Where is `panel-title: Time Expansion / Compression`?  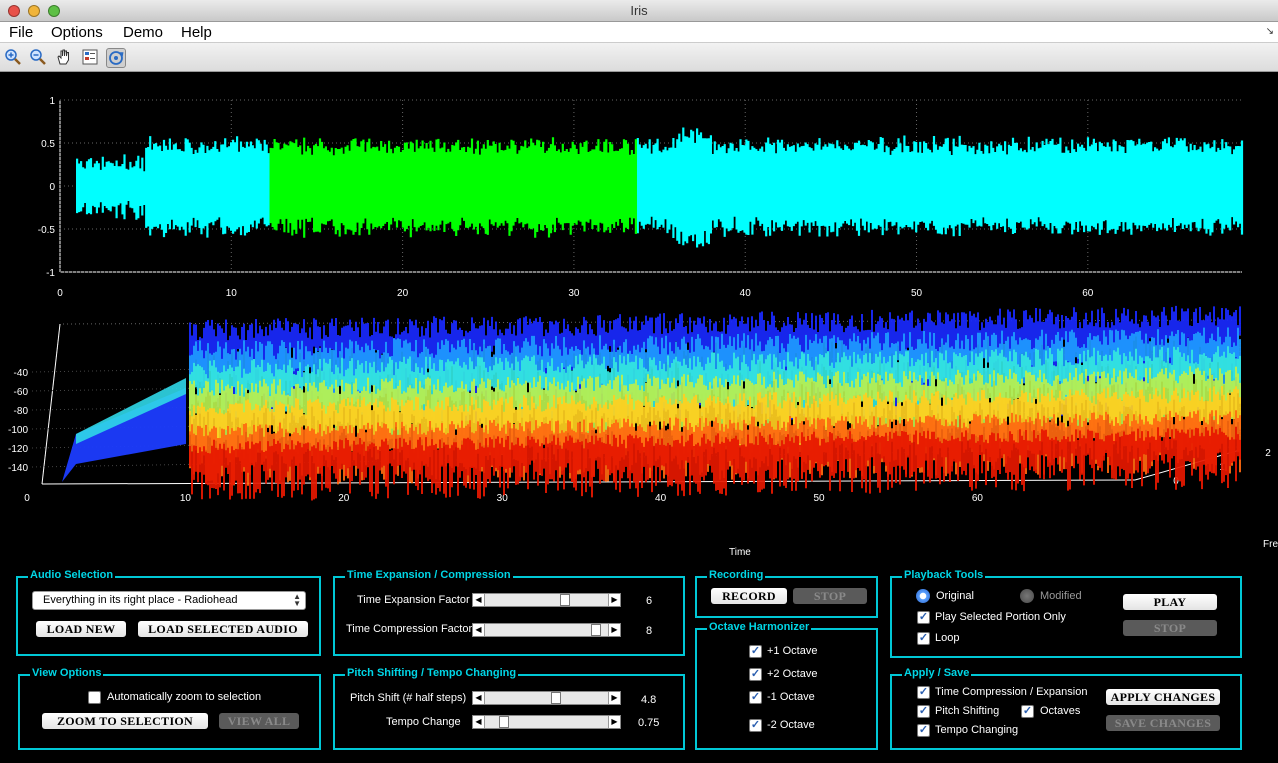
panel-title: Time Expansion / Compression is located at coordinates (429, 575).